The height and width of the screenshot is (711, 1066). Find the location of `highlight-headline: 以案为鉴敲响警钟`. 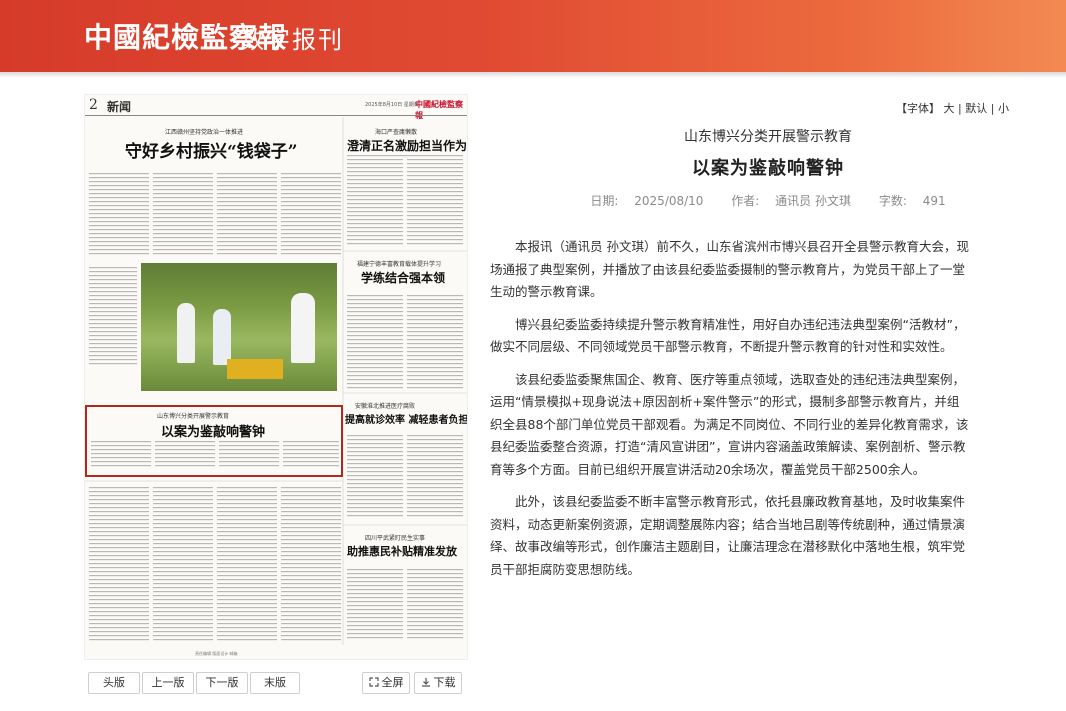

highlight-headline: 以案为鉴敲响警钟 is located at coordinates (213, 432).